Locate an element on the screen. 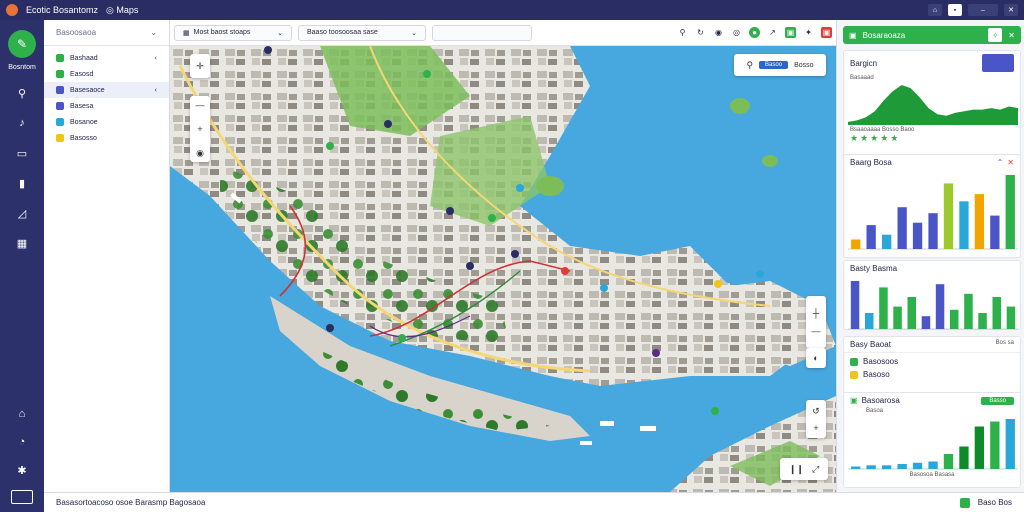  brand-label: Bosntom is located at coordinates (22, 67).